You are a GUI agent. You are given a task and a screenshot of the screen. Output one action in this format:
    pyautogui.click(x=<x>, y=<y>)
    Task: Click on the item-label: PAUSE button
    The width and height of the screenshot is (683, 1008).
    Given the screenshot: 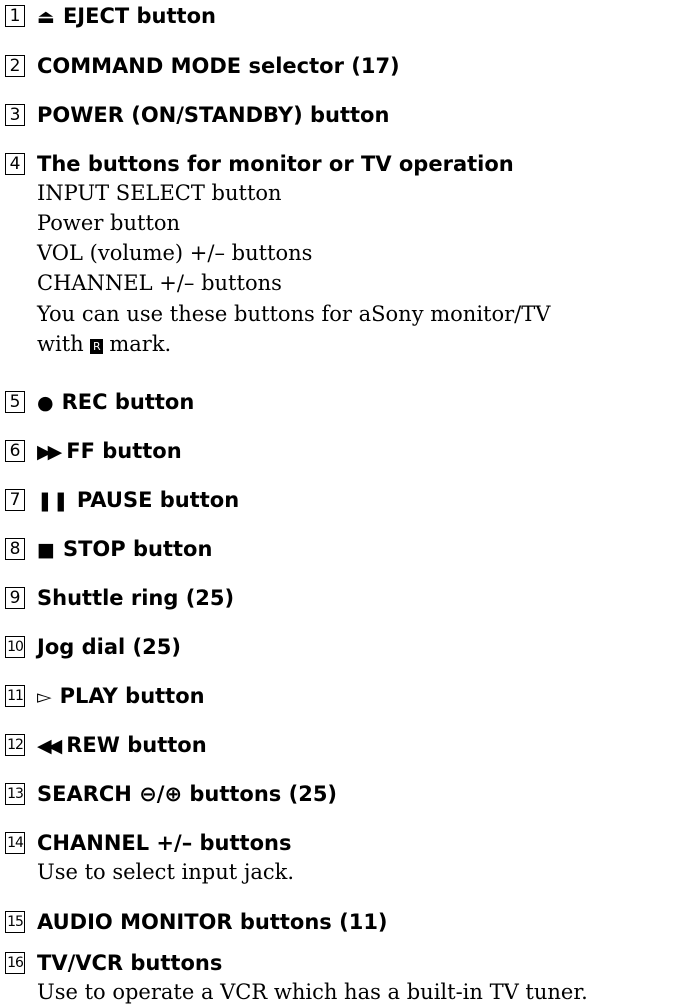 What is the action you would take?
    pyautogui.click(x=158, y=500)
    